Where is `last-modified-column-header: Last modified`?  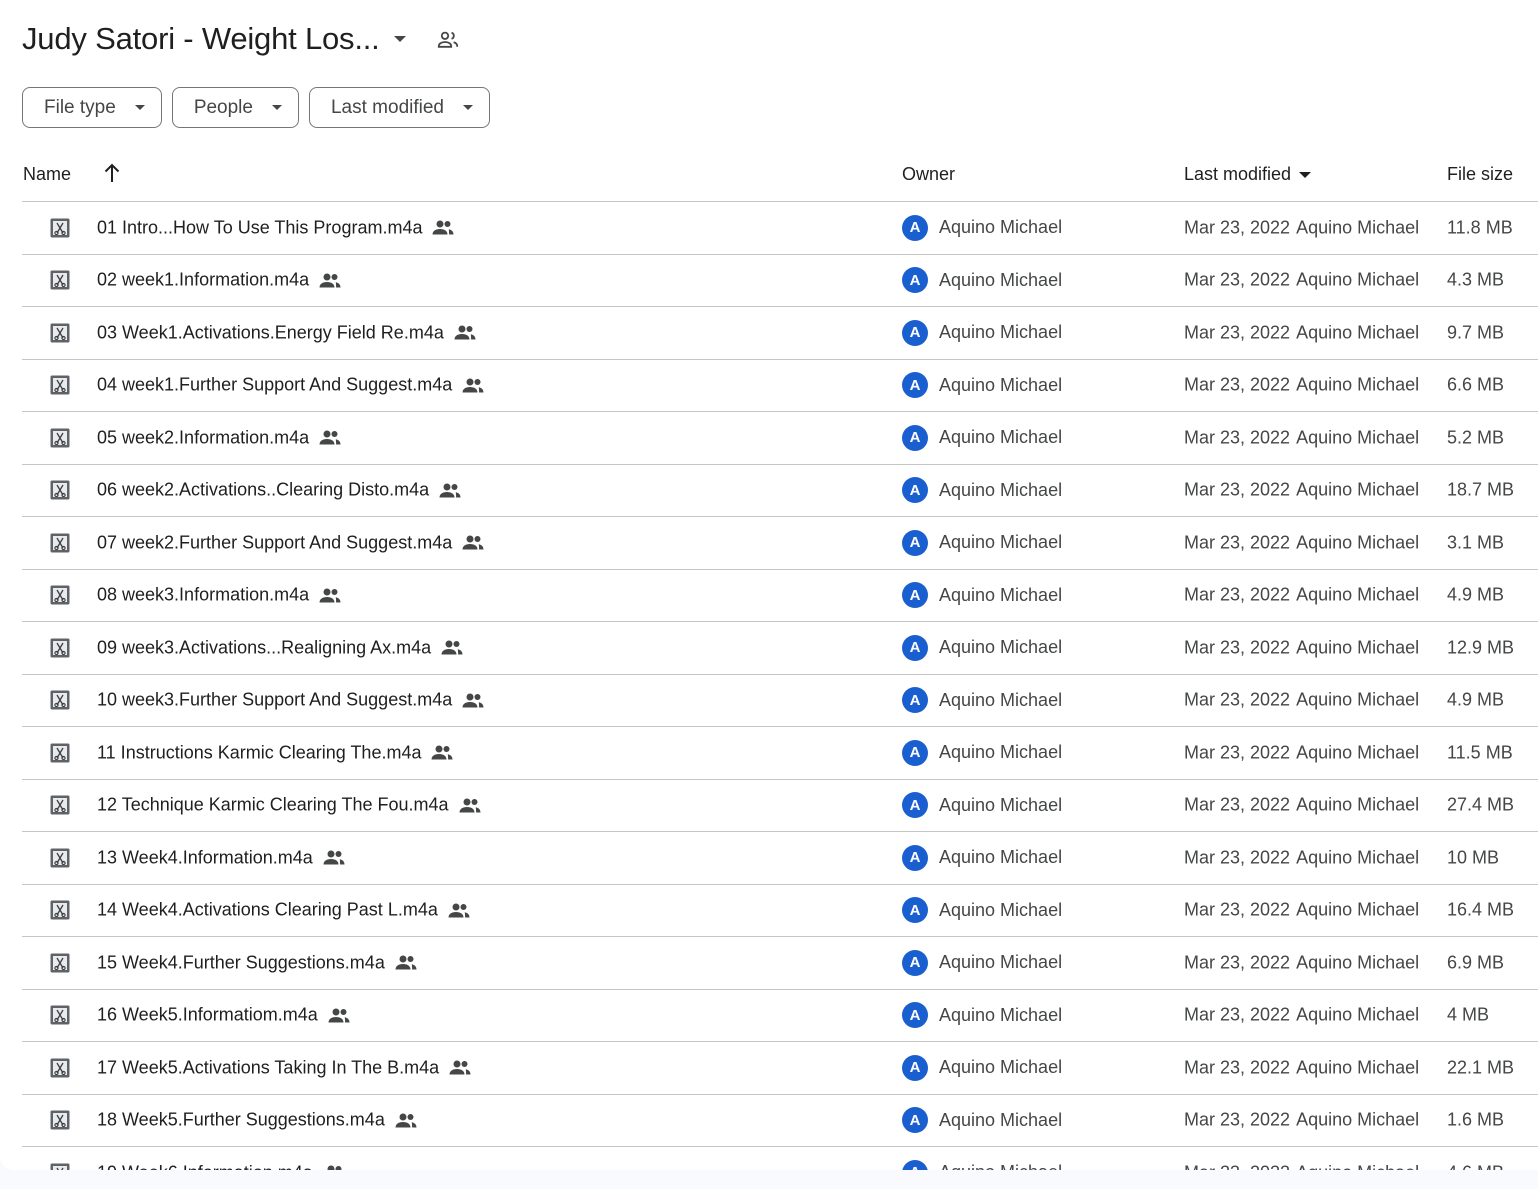 last-modified-column-header: Last modified is located at coordinates (1248, 174).